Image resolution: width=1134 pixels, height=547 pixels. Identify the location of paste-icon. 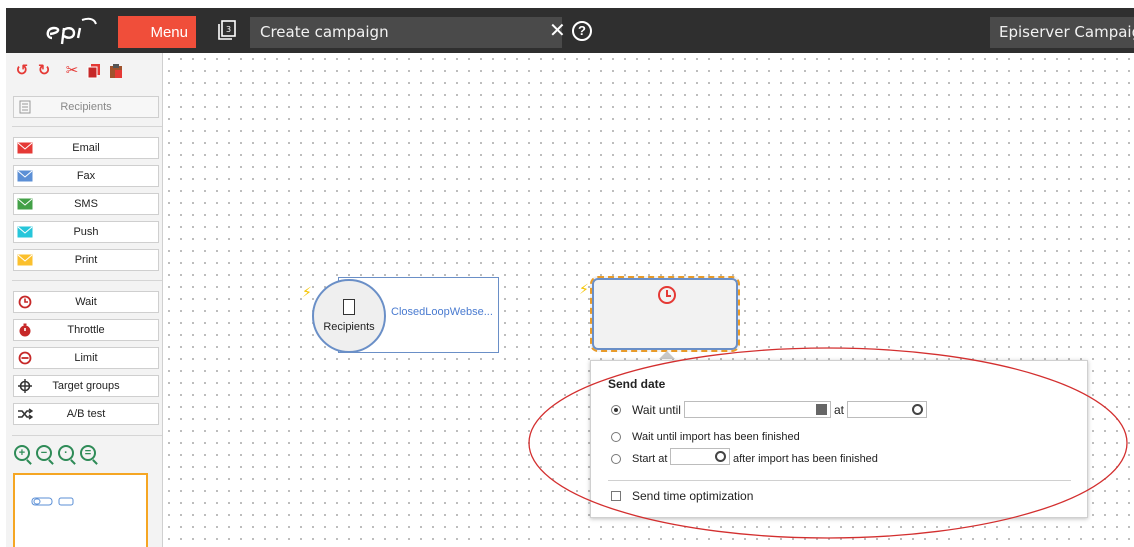
(116, 71).